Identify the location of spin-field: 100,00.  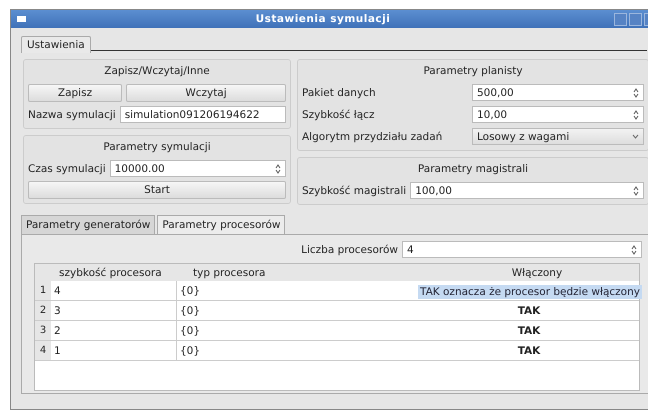
(527, 190).